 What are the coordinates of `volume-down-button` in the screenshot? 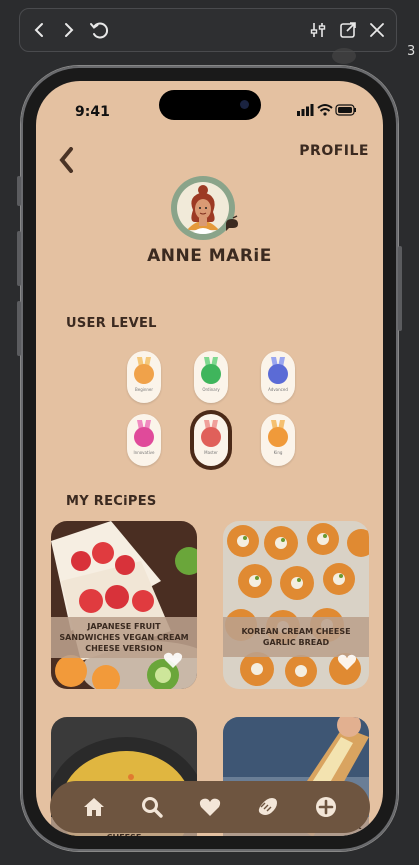 It's located at (19, 328).